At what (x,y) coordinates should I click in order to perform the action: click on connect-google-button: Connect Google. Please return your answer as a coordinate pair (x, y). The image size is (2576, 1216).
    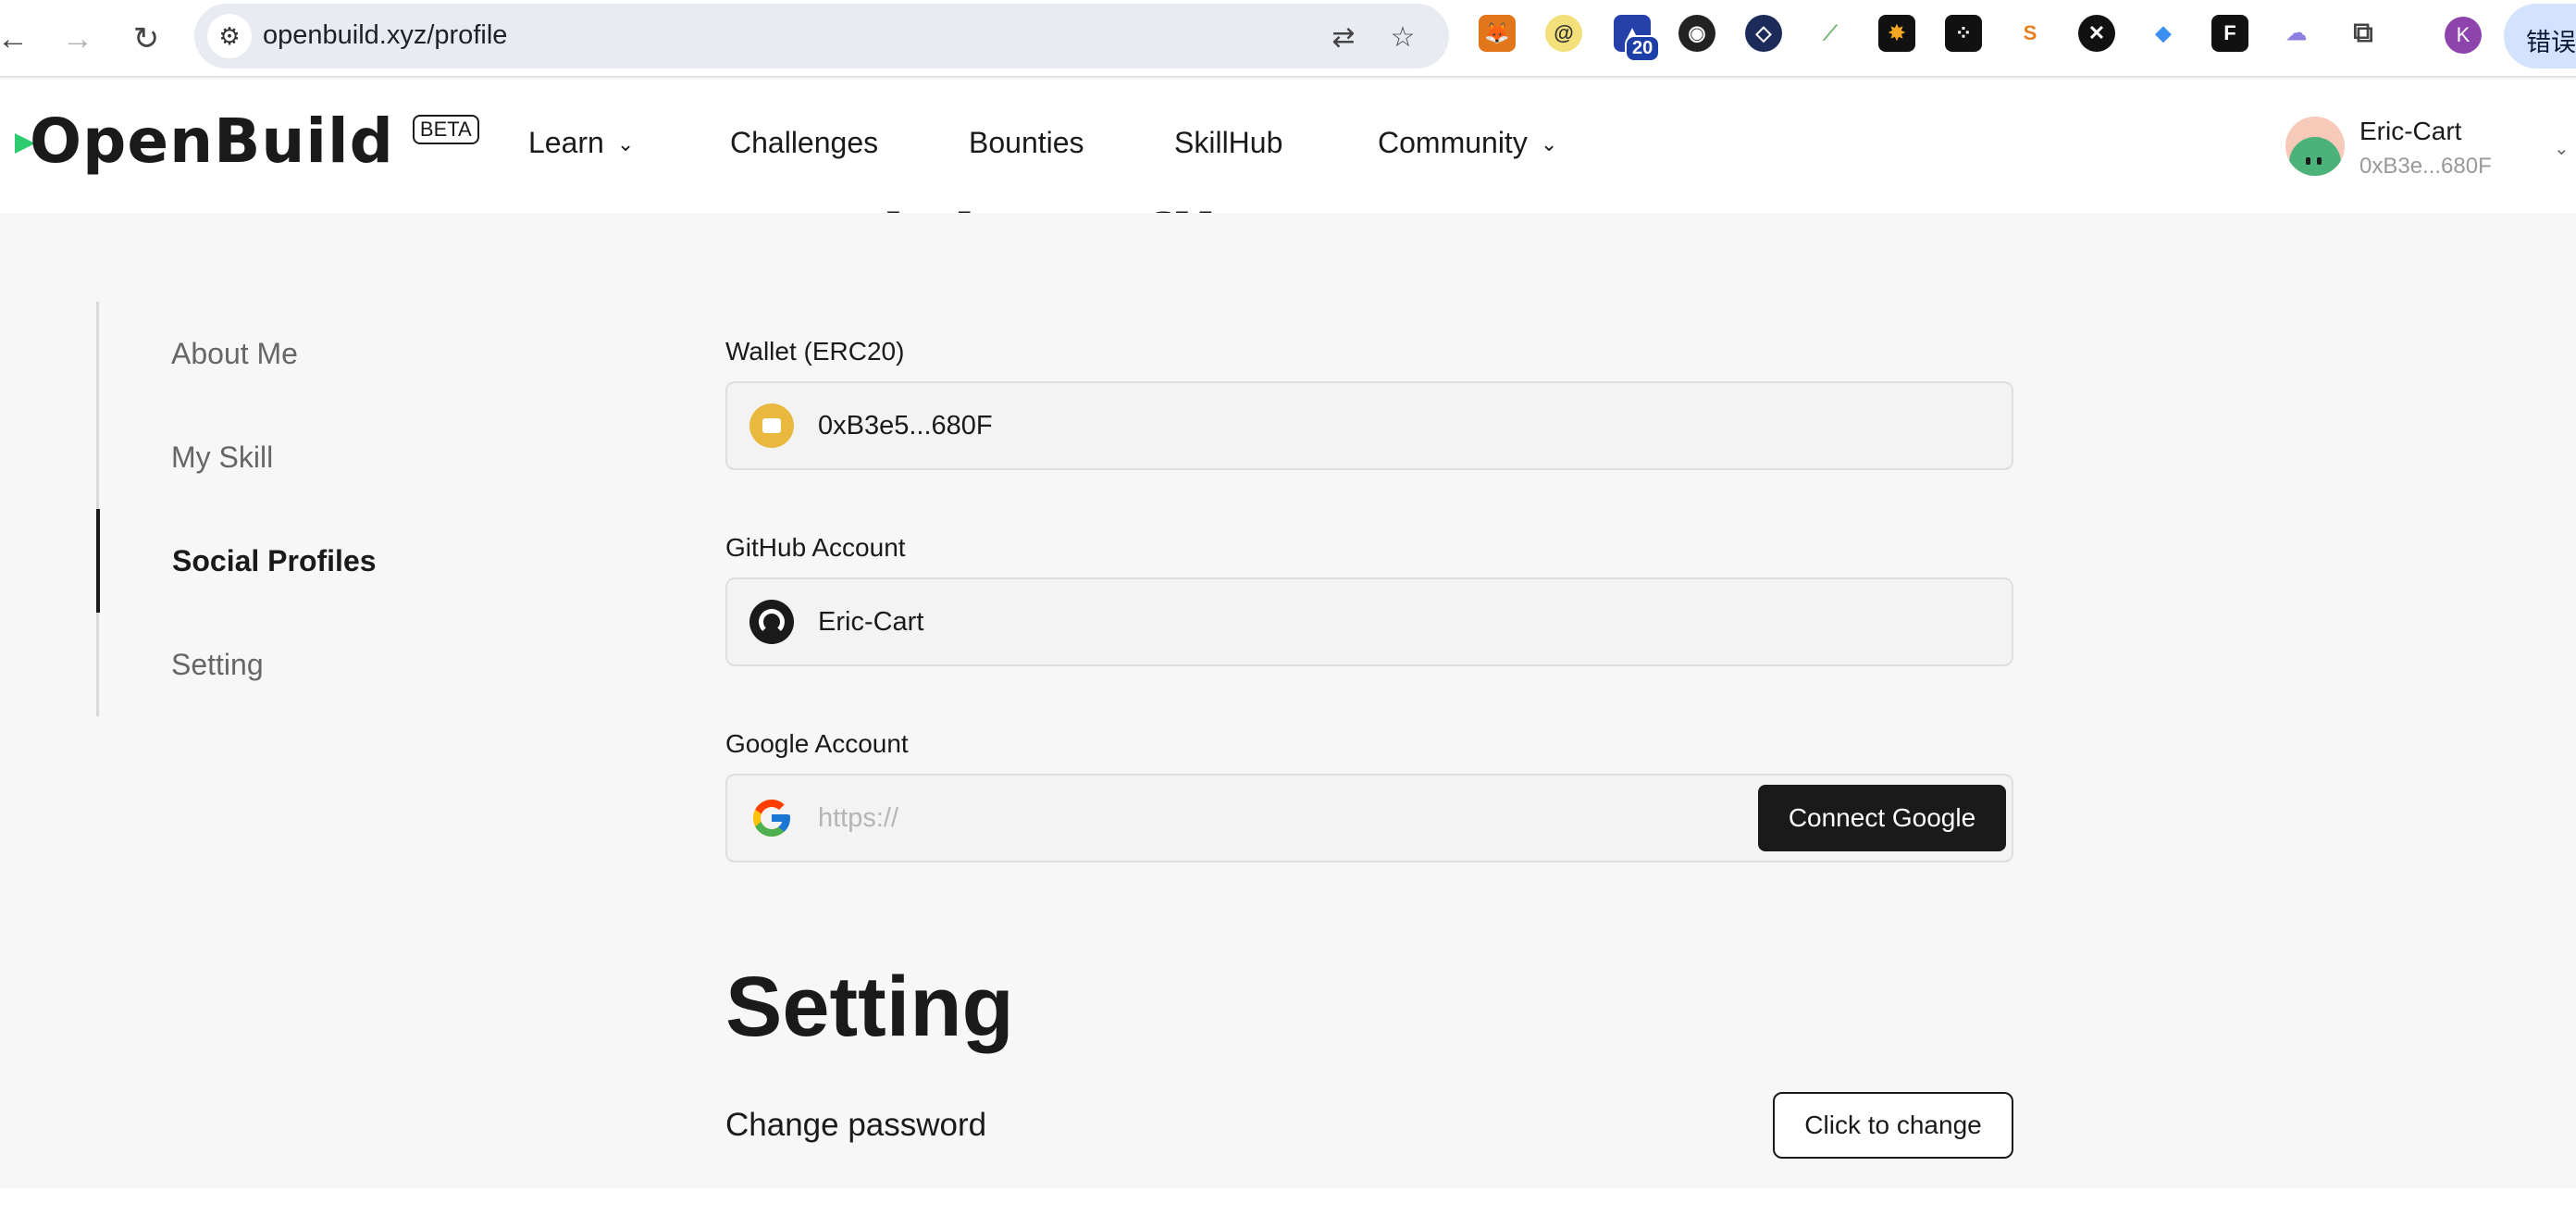
    Looking at the image, I should click on (1882, 818).